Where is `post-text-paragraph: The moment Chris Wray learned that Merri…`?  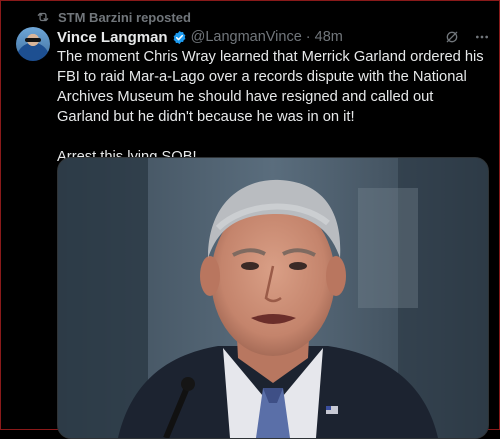
post-text-paragraph: The moment Chris Wray learned that Merri… is located at coordinates (270, 87).